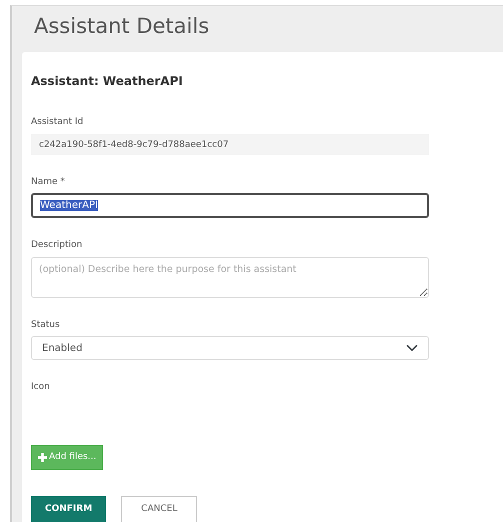  I want to click on status-select: Enabled, so click(230, 348).